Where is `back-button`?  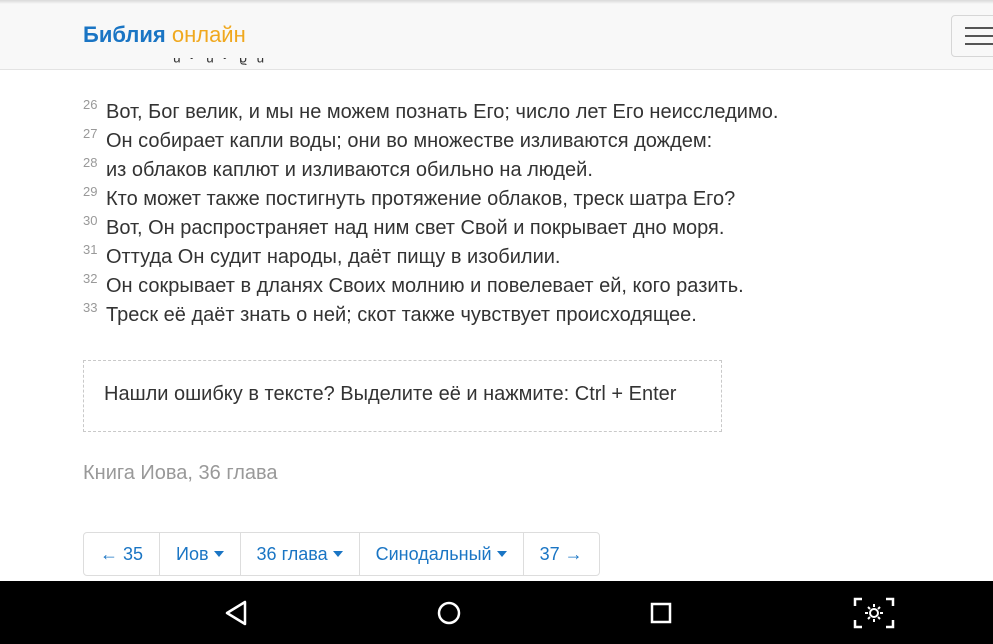
back-button is located at coordinates (236, 613).